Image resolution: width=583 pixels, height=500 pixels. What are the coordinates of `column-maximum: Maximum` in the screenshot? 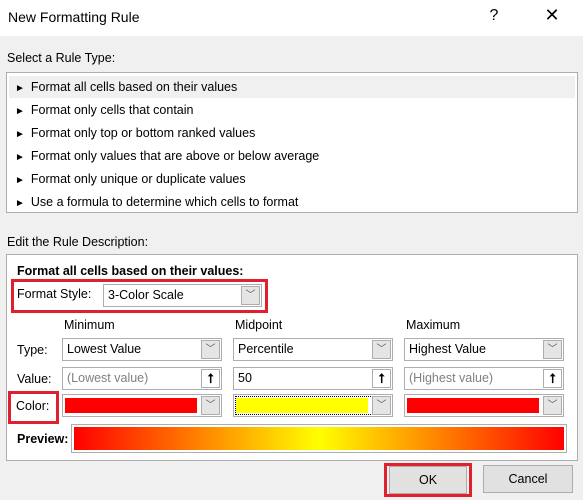 It's located at (433, 325).